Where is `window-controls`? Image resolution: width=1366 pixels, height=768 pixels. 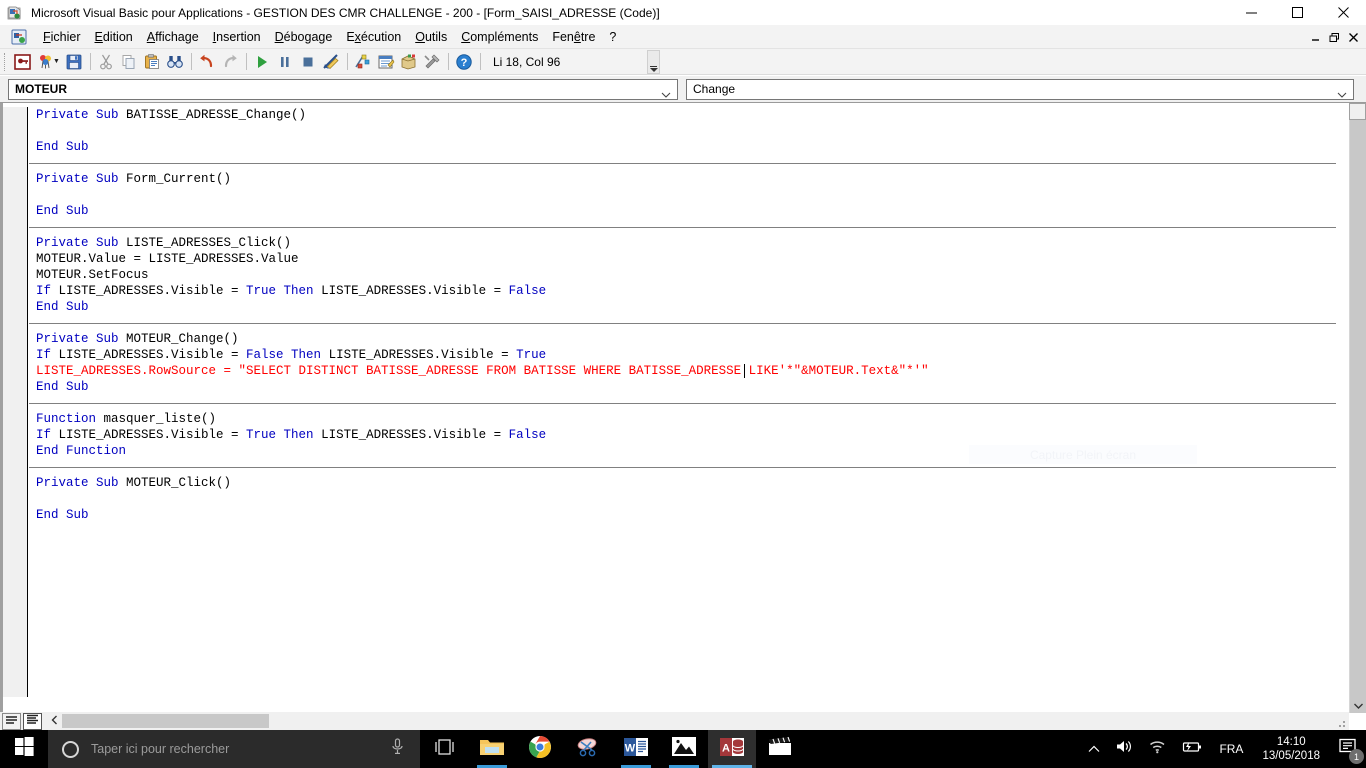
window-controls is located at coordinates (1297, 12).